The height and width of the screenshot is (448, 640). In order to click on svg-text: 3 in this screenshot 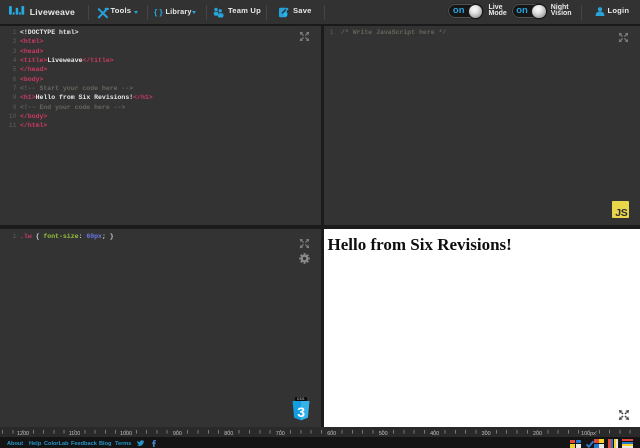, I will do `click(301, 412)`.